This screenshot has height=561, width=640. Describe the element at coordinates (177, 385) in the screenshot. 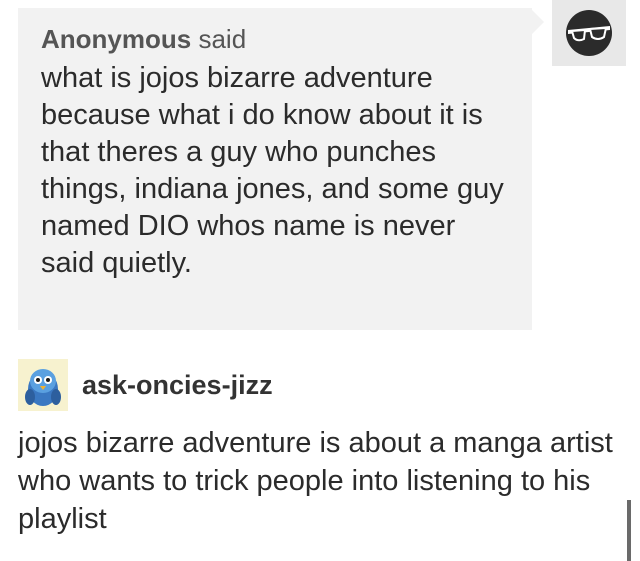

I see `answerer-name: ask-oncies-jizz` at that location.